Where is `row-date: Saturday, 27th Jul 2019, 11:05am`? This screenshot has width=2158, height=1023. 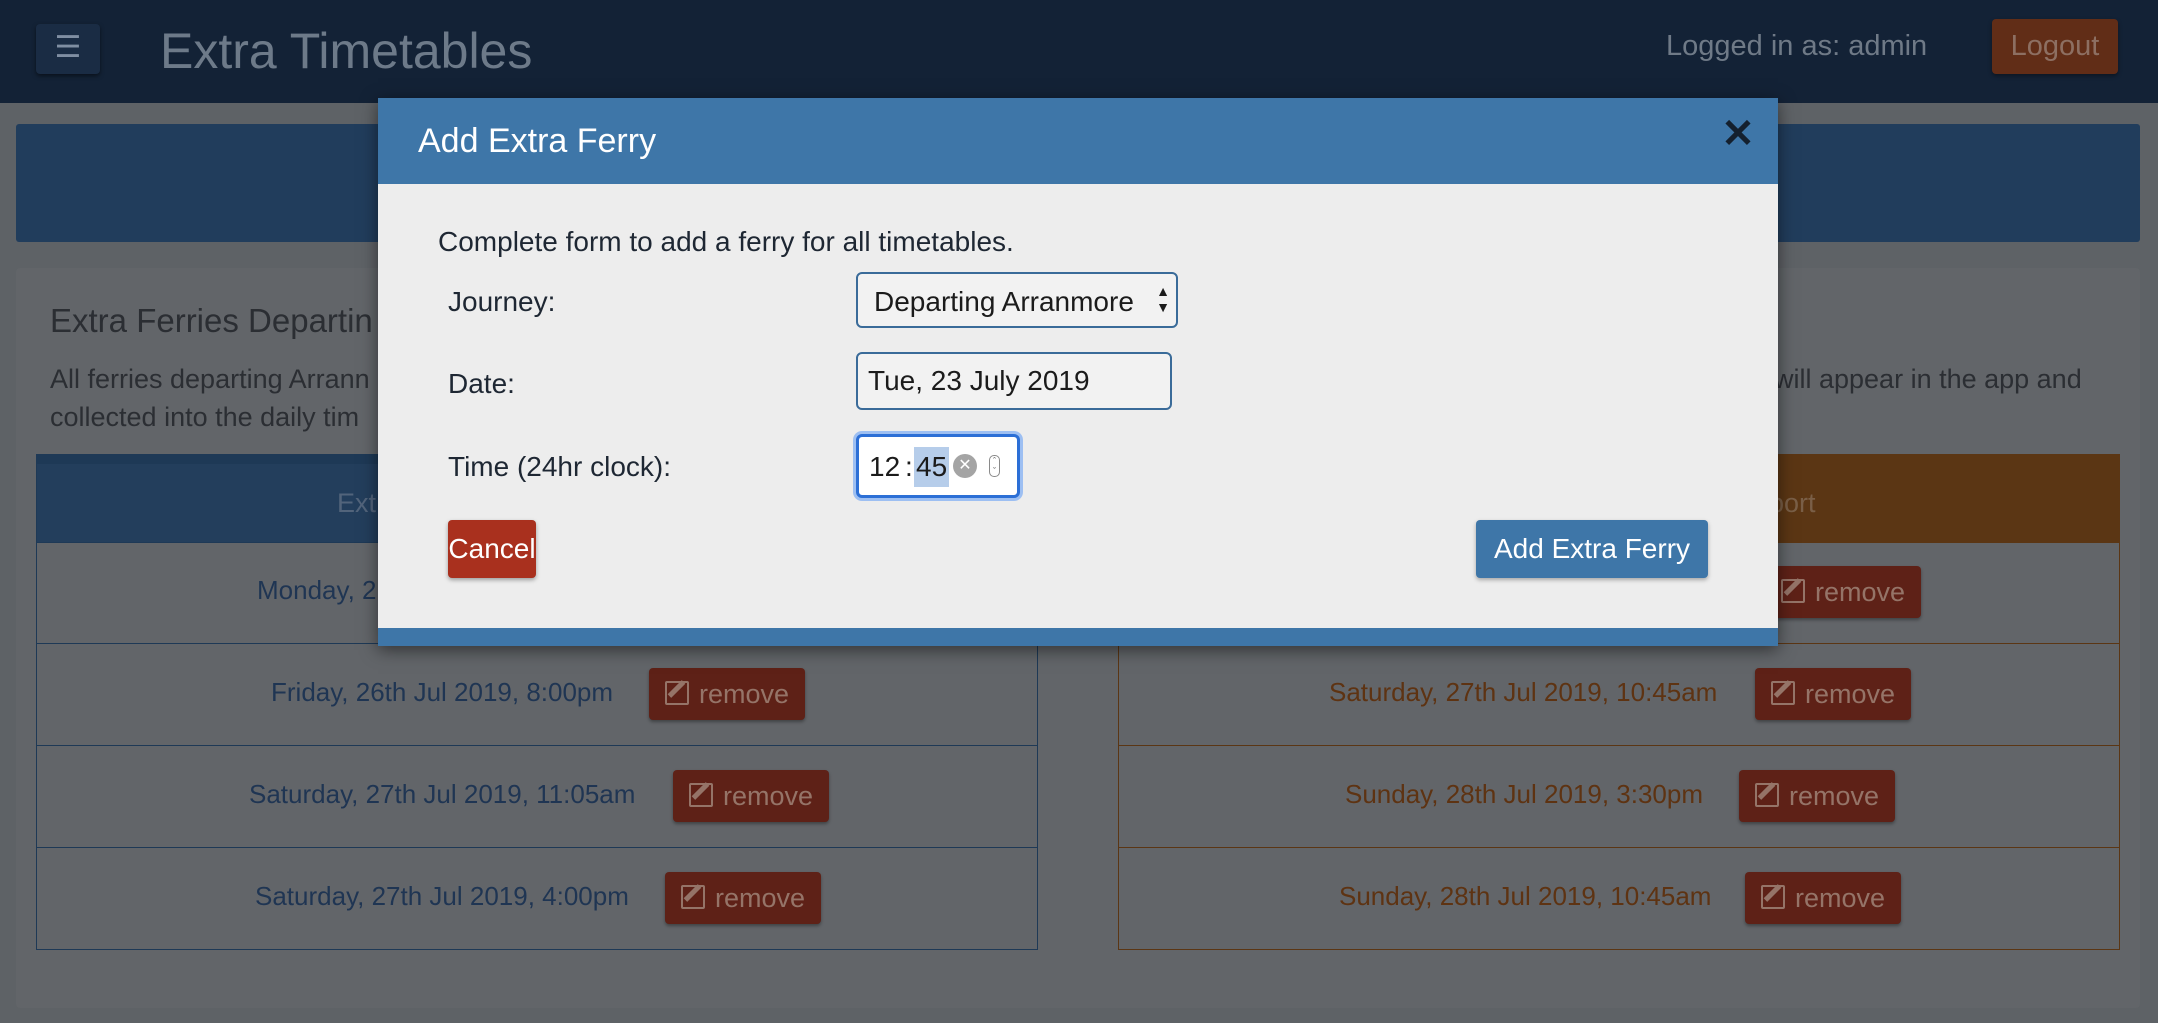
row-date: Saturday, 27th Jul 2019, 11:05am is located at coordinates (442, 794).